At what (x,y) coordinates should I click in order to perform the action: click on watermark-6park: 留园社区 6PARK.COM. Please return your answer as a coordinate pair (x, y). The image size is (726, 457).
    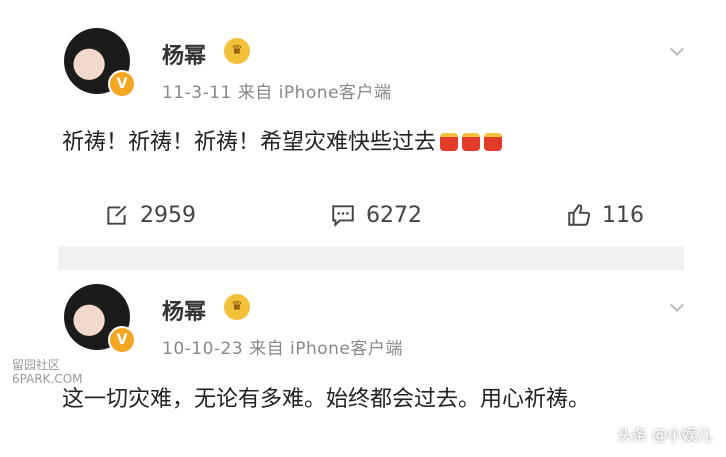
    Looking at the image, I should click on (47, 372).